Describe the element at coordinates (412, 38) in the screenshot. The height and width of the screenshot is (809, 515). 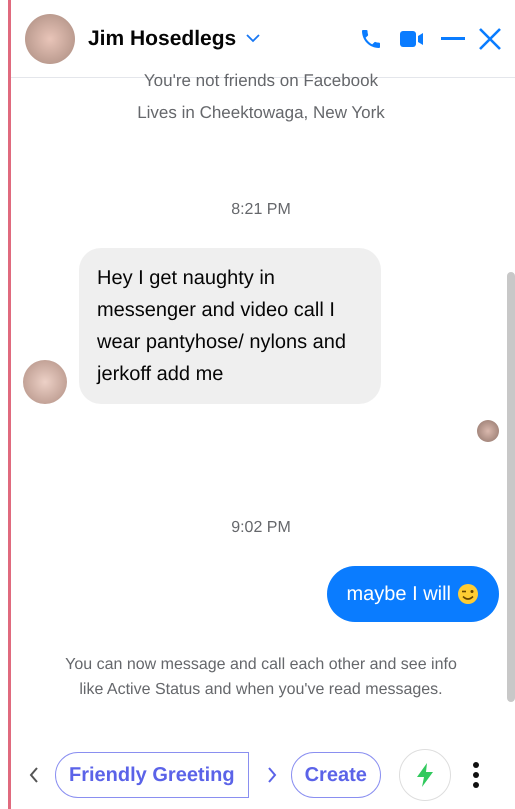
I see `video-camera-icon` at that location.